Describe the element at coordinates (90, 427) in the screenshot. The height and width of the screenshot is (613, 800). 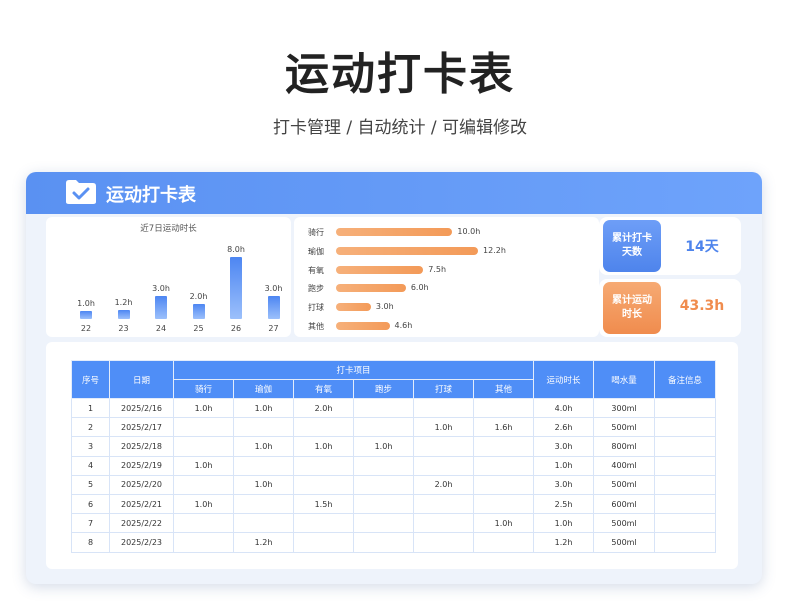
I see `table-cell: 2` at that location.